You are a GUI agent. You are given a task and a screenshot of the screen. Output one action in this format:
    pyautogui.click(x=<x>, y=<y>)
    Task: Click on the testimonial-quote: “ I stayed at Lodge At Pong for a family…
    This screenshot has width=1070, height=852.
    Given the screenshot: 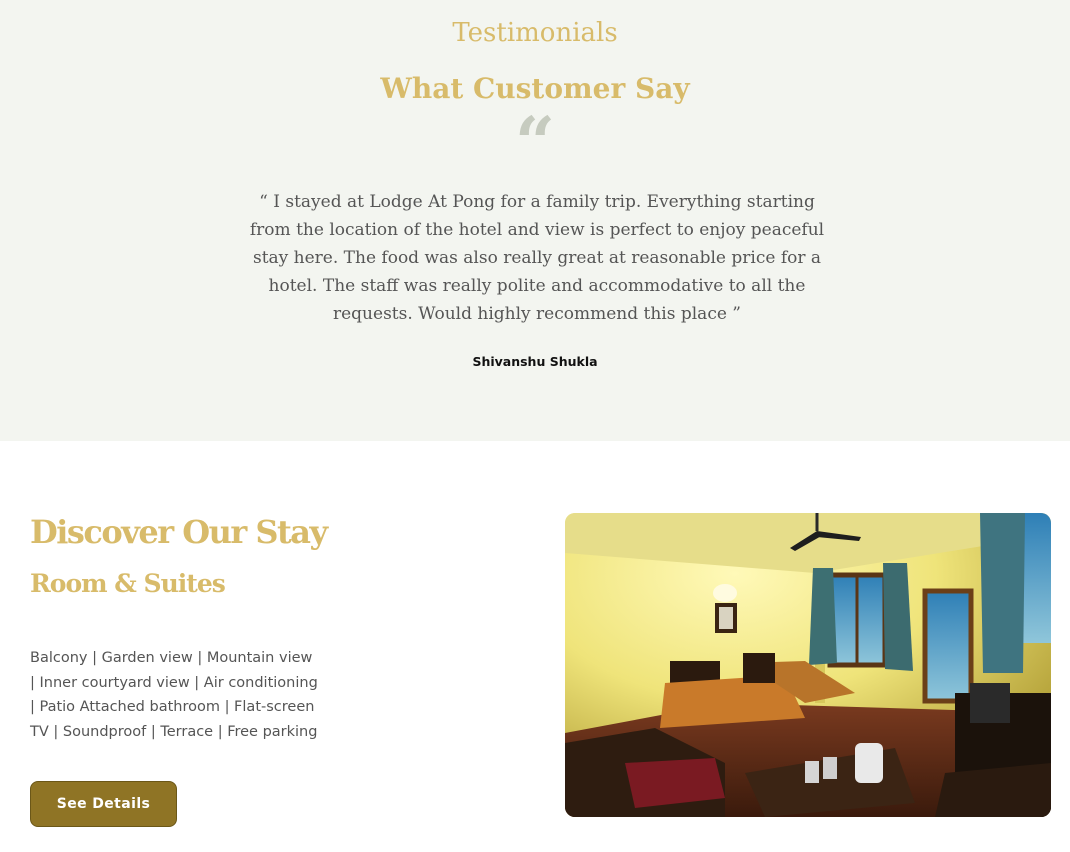 What is the action you would take?
    pyautogui.click(x=537, y=258)
    